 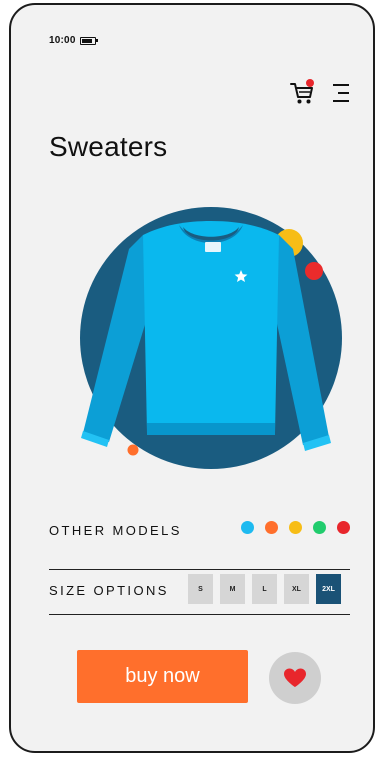 I want to click on battery-icon, so click(x=88, y=40).